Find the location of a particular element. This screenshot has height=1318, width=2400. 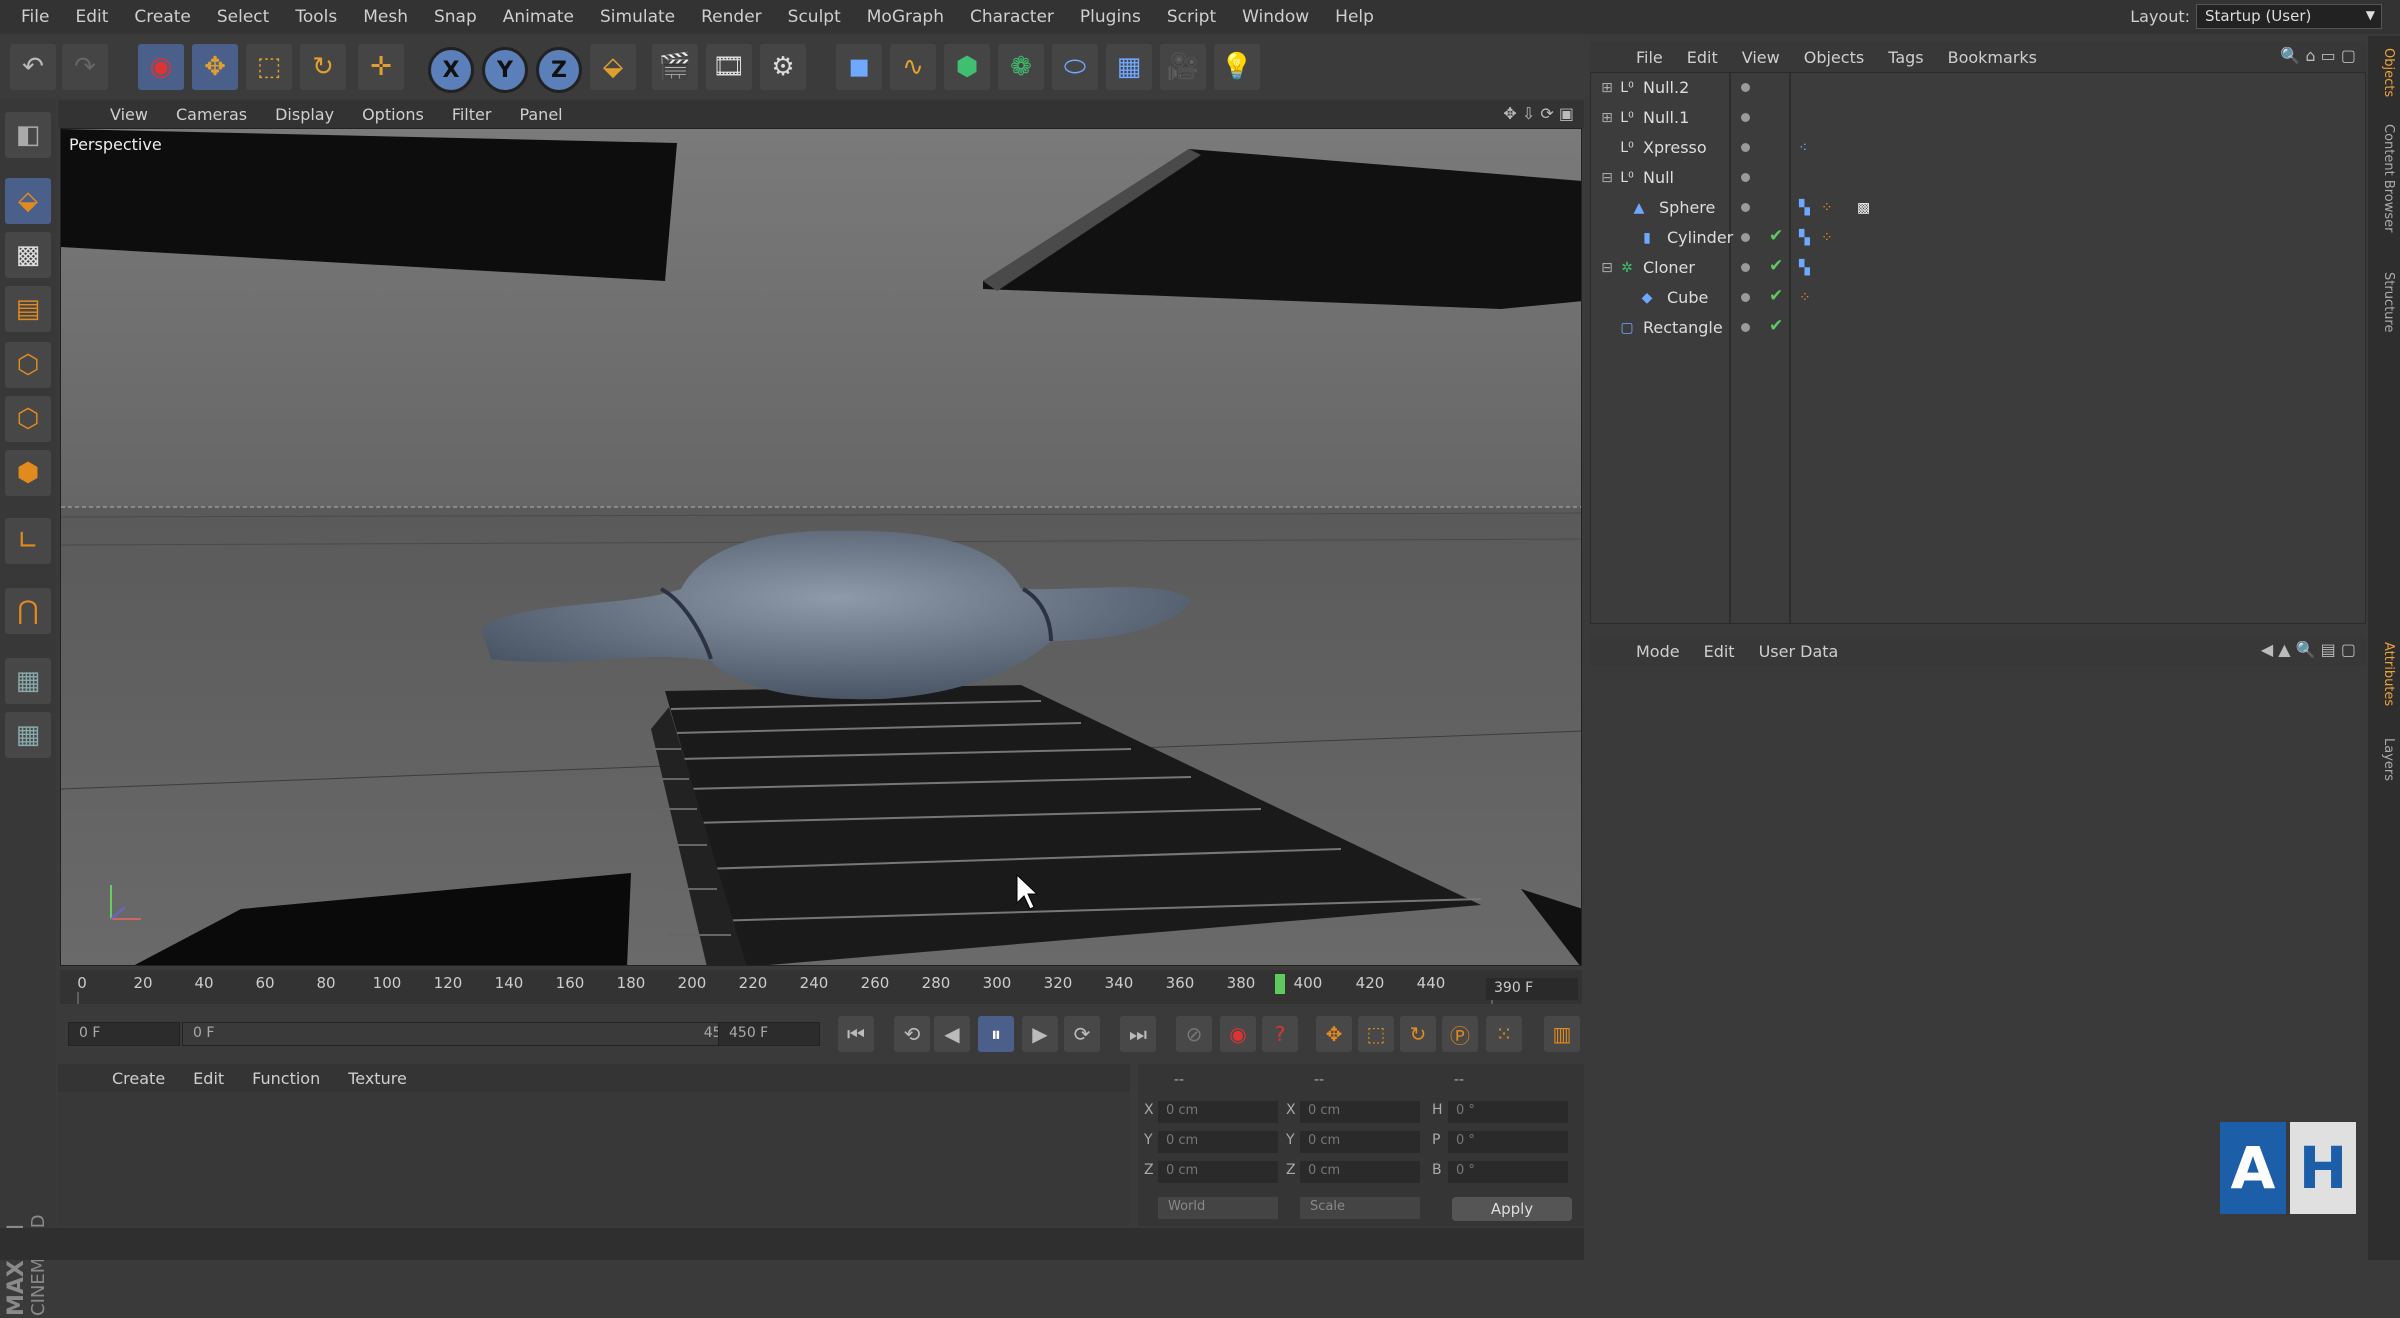

camera-button: 🎥 is located at coordinates (1183, 67).